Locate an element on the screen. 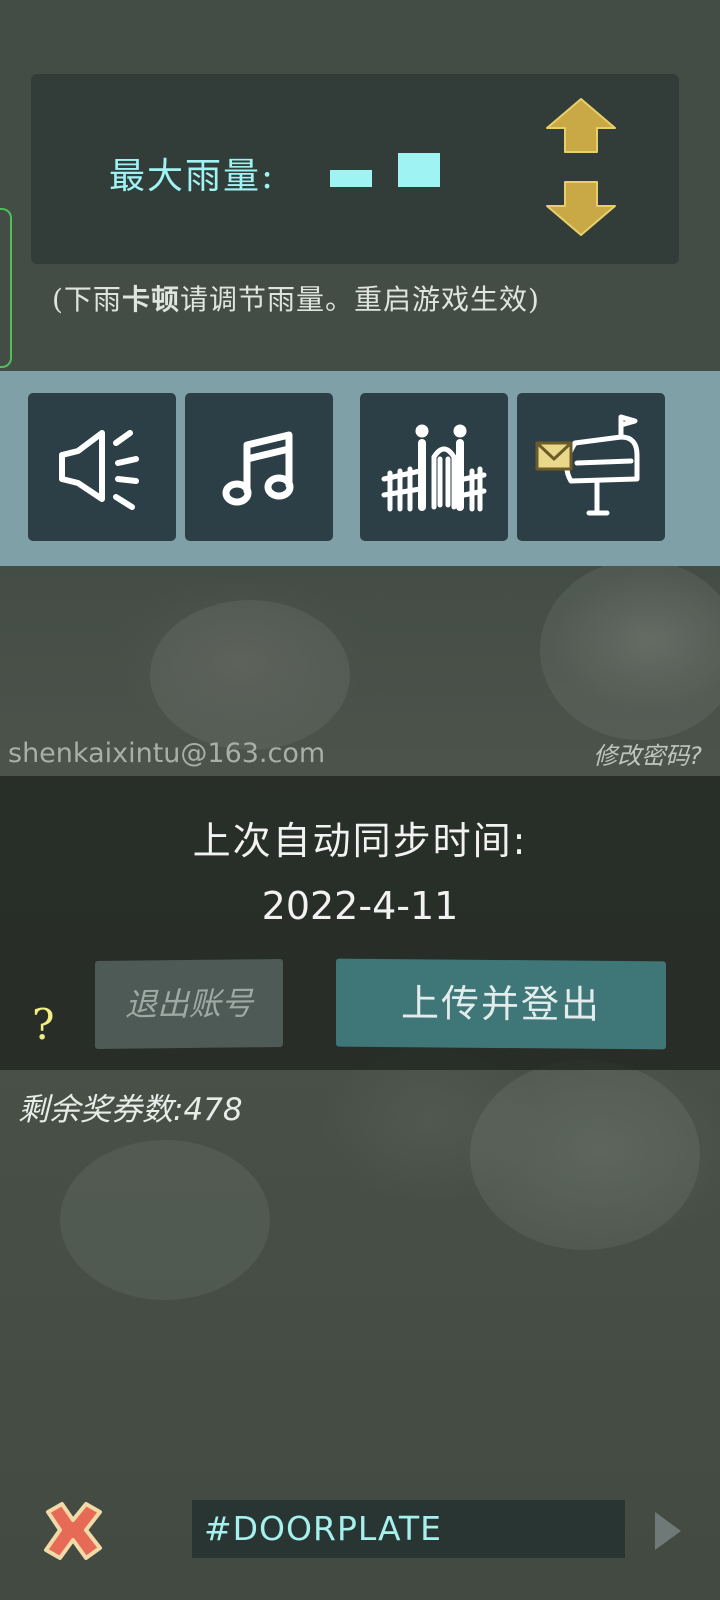  rain-panel: 最大雨量: is located at coordinates (355, 169).